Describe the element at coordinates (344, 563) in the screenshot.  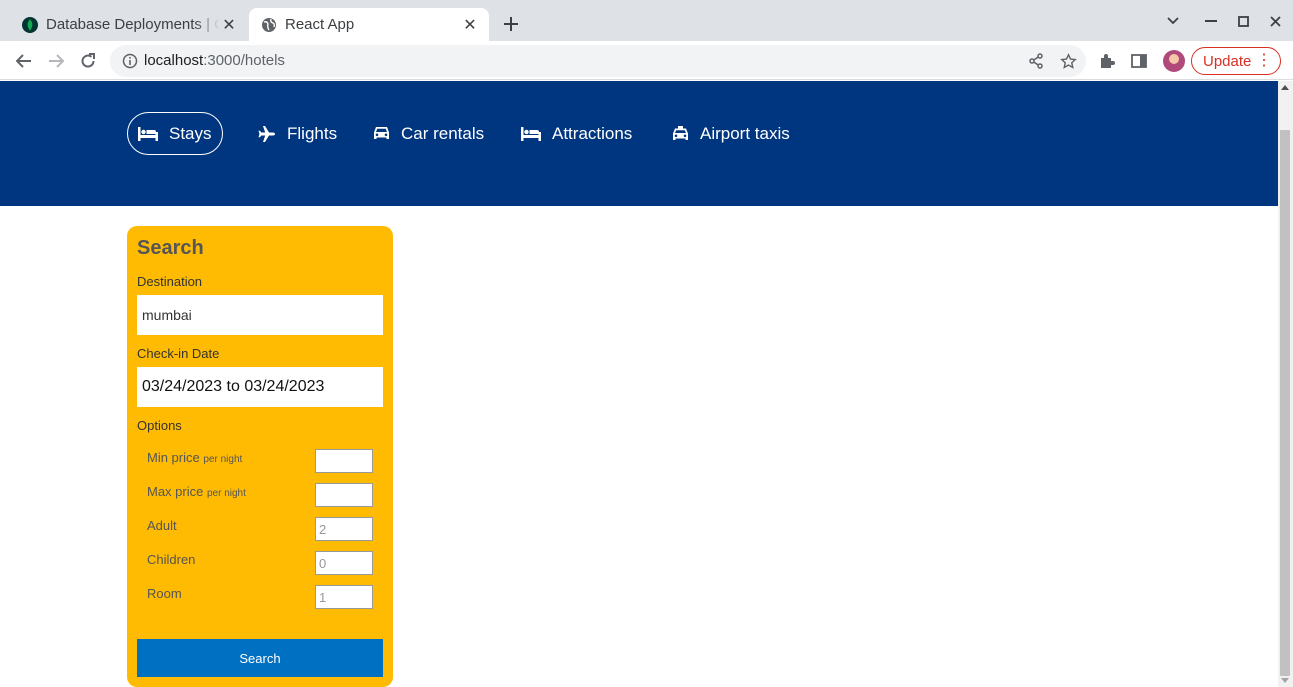
I see `children-input` at that location.